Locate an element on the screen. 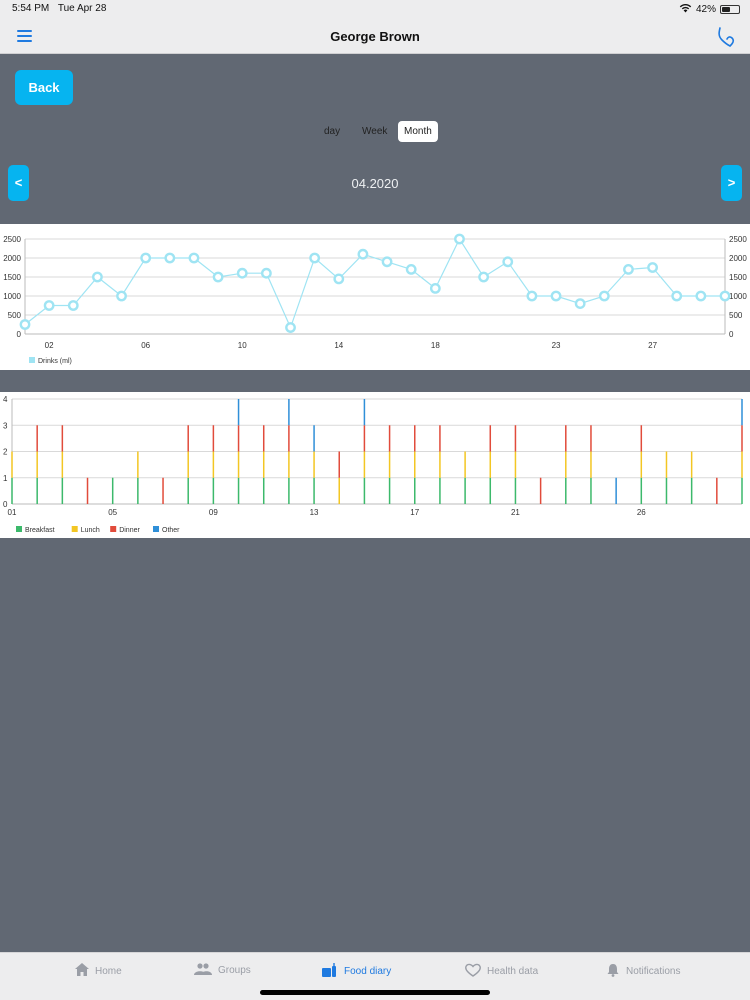 Image resolution: width=750 pixels, height=1000 pixels. y-tick-label: 3 is located at coordinates (5, 425).